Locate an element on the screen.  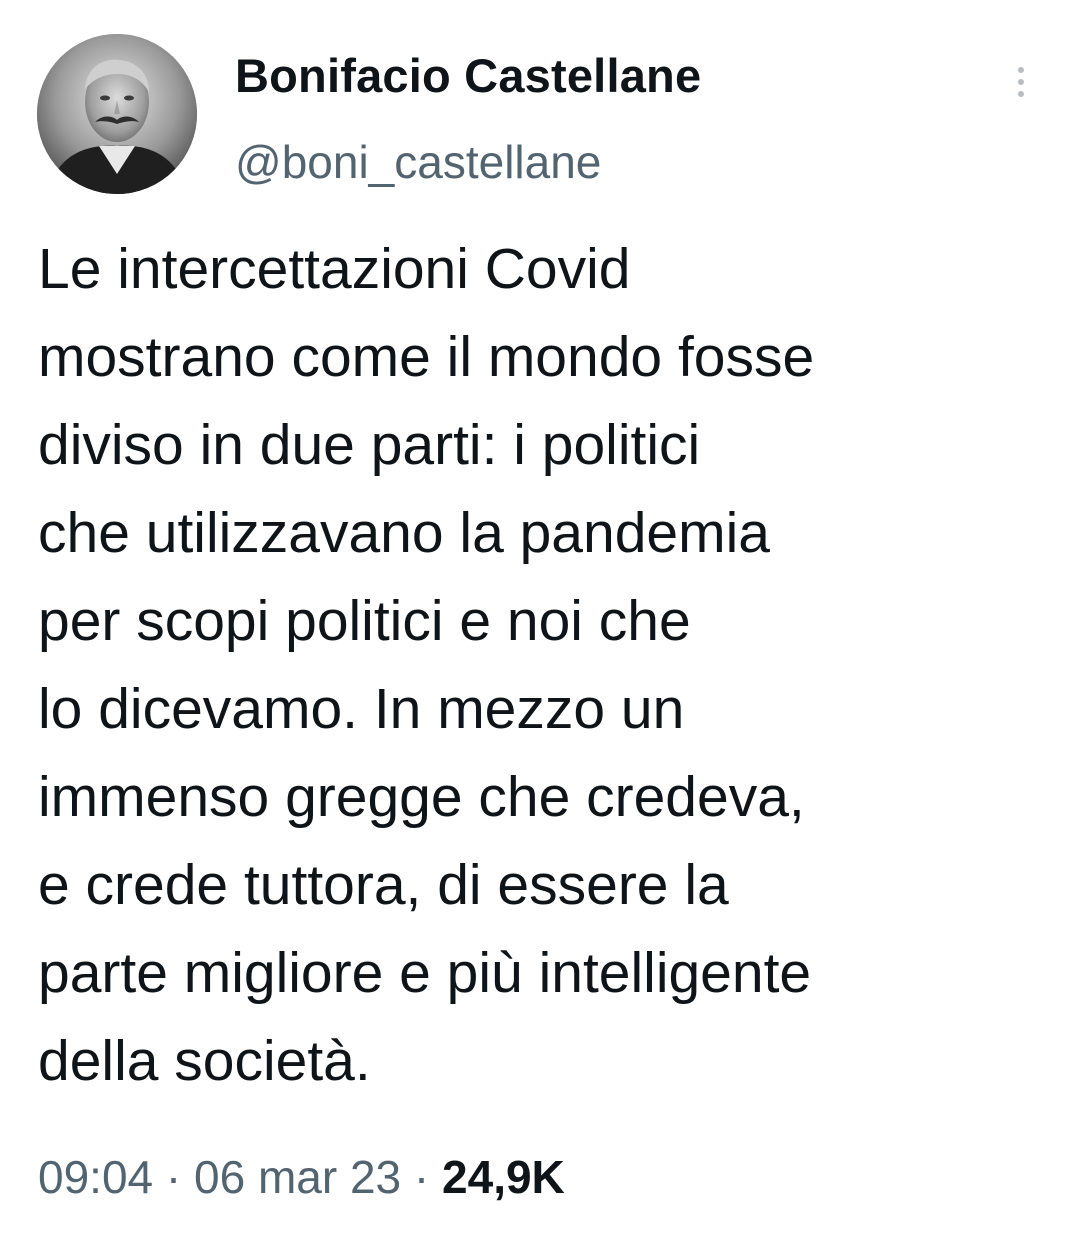
tweet-meta: 09:04 · 06 mar 23 · 24,9K is located at coordinates (301, 1177).